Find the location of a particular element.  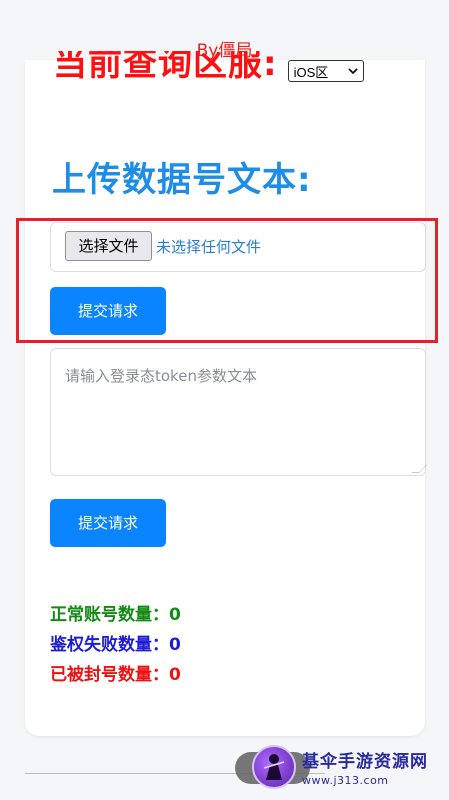

watermark-logo-icon is located at coordinates (274, 767).